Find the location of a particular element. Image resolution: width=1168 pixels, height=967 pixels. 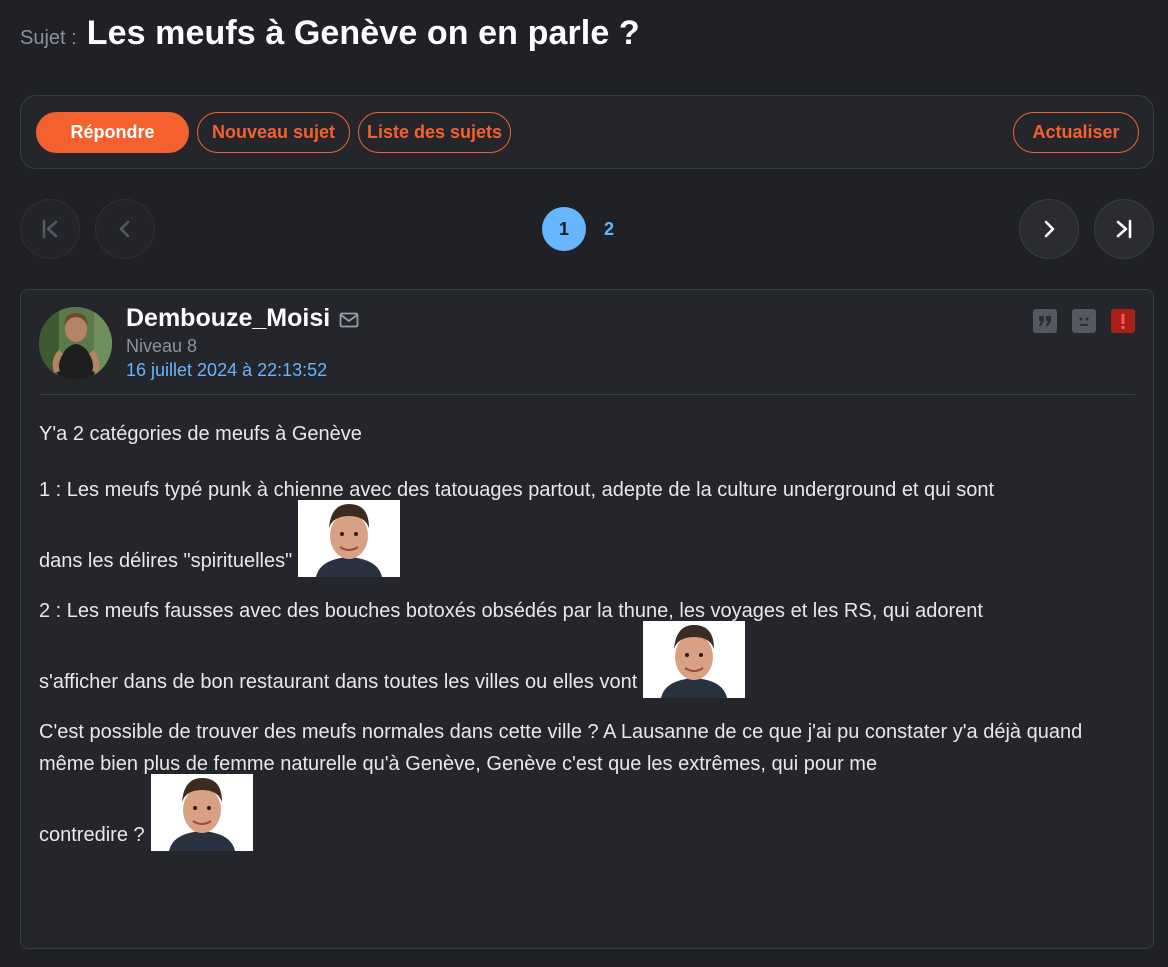

author-name: Dembouze_Moisi is located at coordinates (228, 318).